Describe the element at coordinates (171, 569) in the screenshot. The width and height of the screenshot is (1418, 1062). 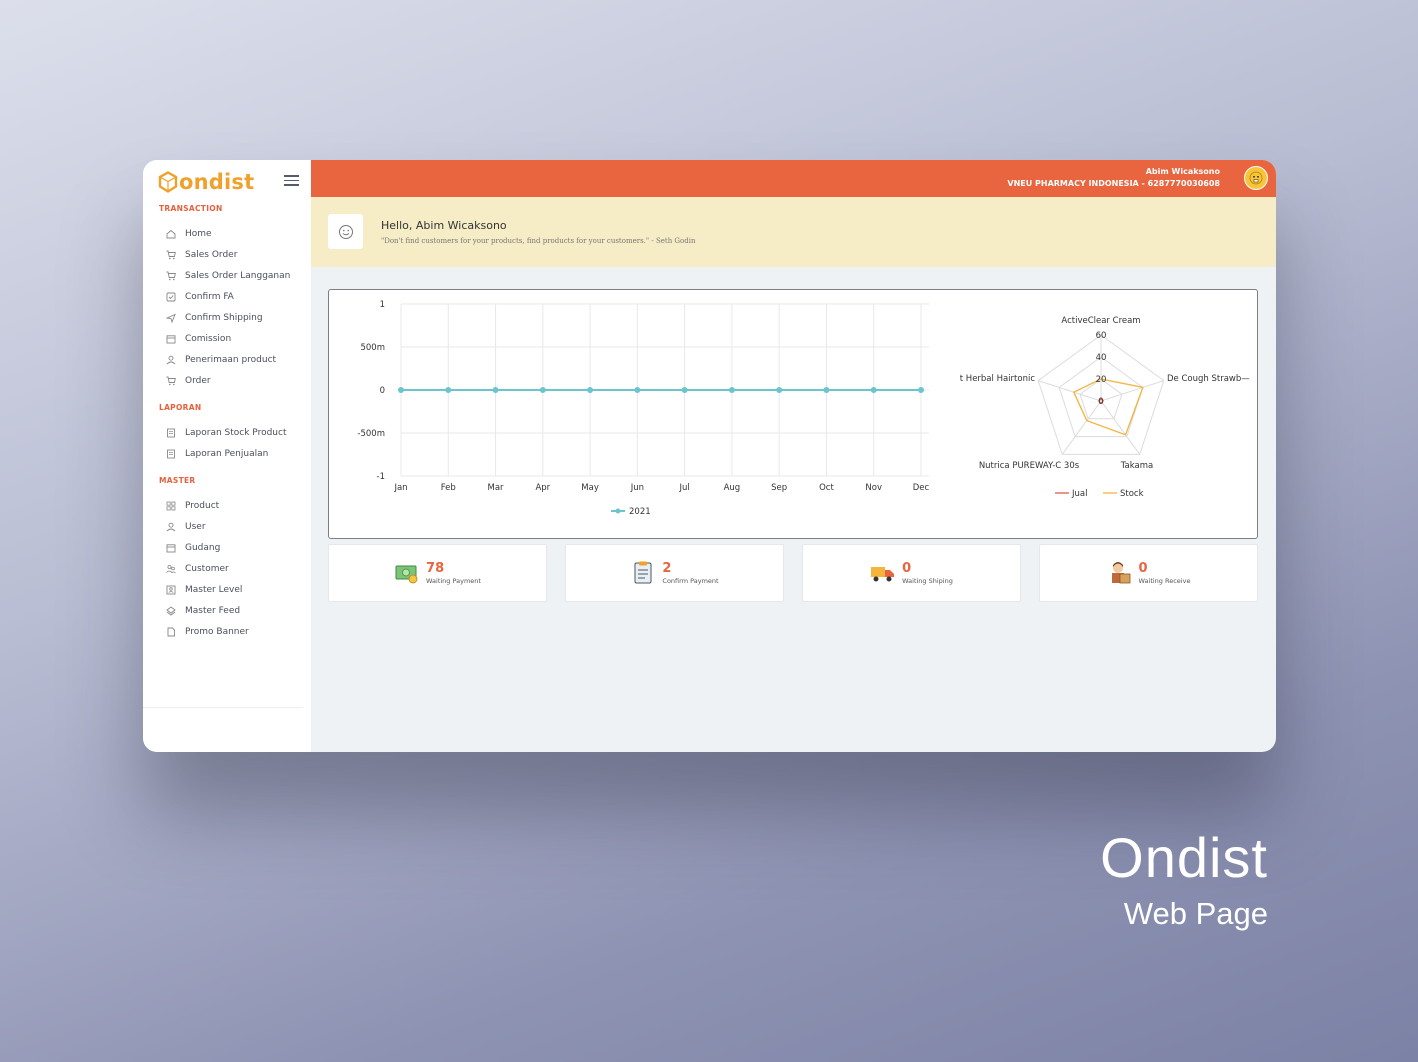
I see `users-icon` at that location.